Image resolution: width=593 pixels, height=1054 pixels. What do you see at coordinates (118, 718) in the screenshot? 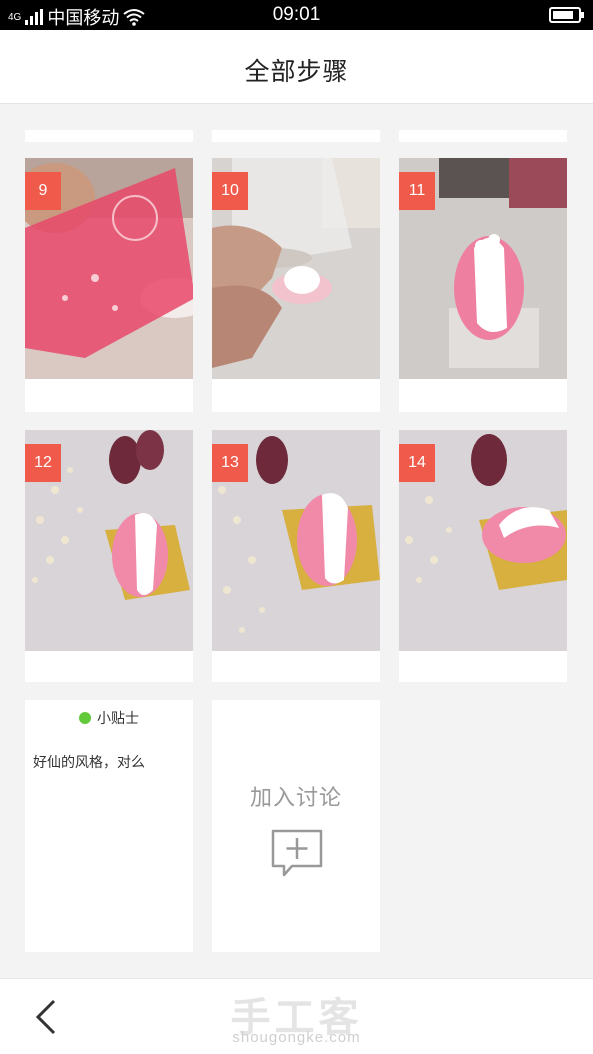
I see `tip-title-text: 小贴士` at bounding box center [118, 718].